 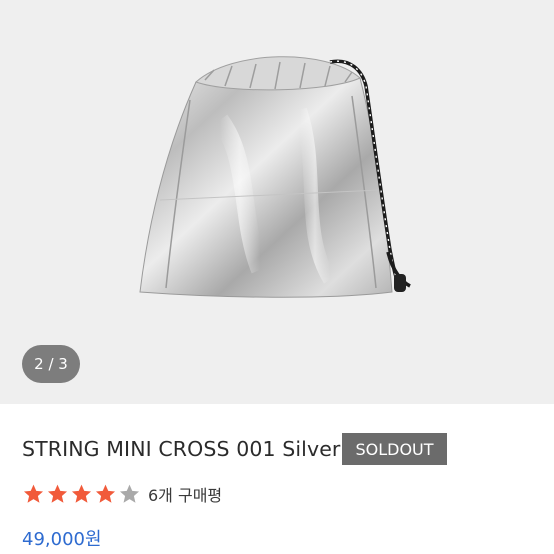 I want to click on title-row: STRING MINI CROSS 001 Silver SOLDOUT, so click(x=234, y=449).